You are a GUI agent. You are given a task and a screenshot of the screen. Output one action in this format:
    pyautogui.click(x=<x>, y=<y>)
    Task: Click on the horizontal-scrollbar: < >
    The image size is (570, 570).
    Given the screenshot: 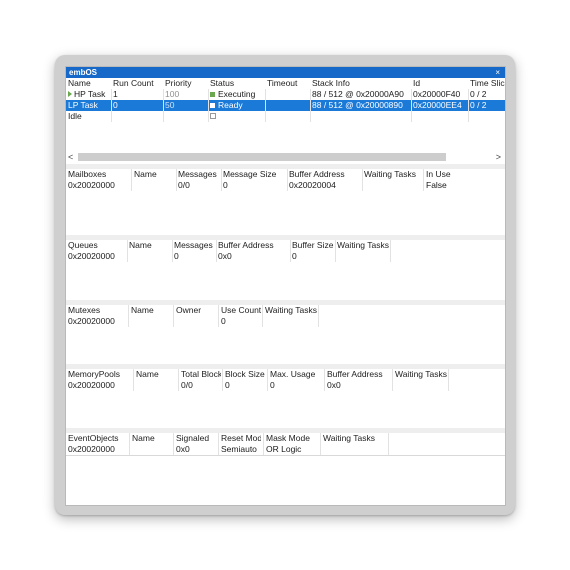 What is the action you would take?
    pyautogui.click(x=285, y=157)
    